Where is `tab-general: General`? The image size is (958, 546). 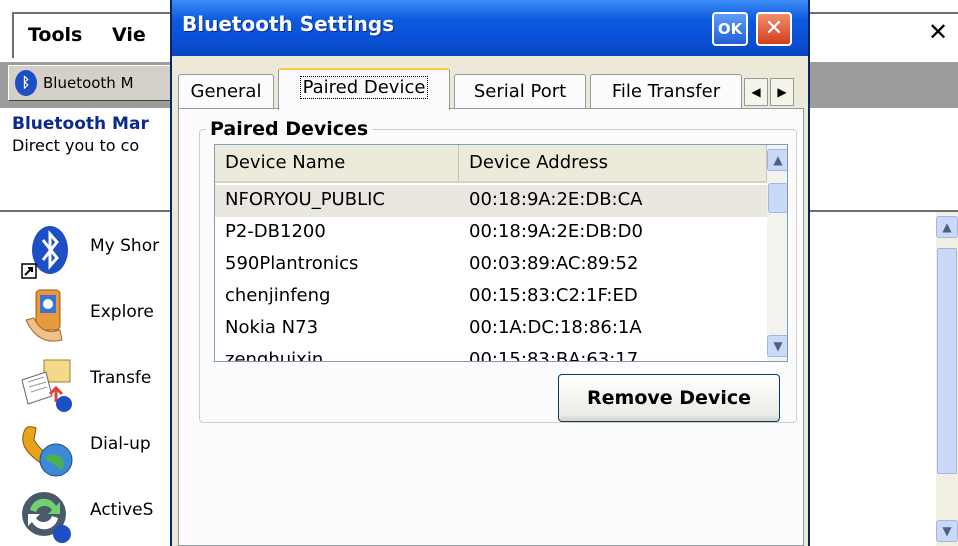
tab-general: General is located at coordinates (226, 92).